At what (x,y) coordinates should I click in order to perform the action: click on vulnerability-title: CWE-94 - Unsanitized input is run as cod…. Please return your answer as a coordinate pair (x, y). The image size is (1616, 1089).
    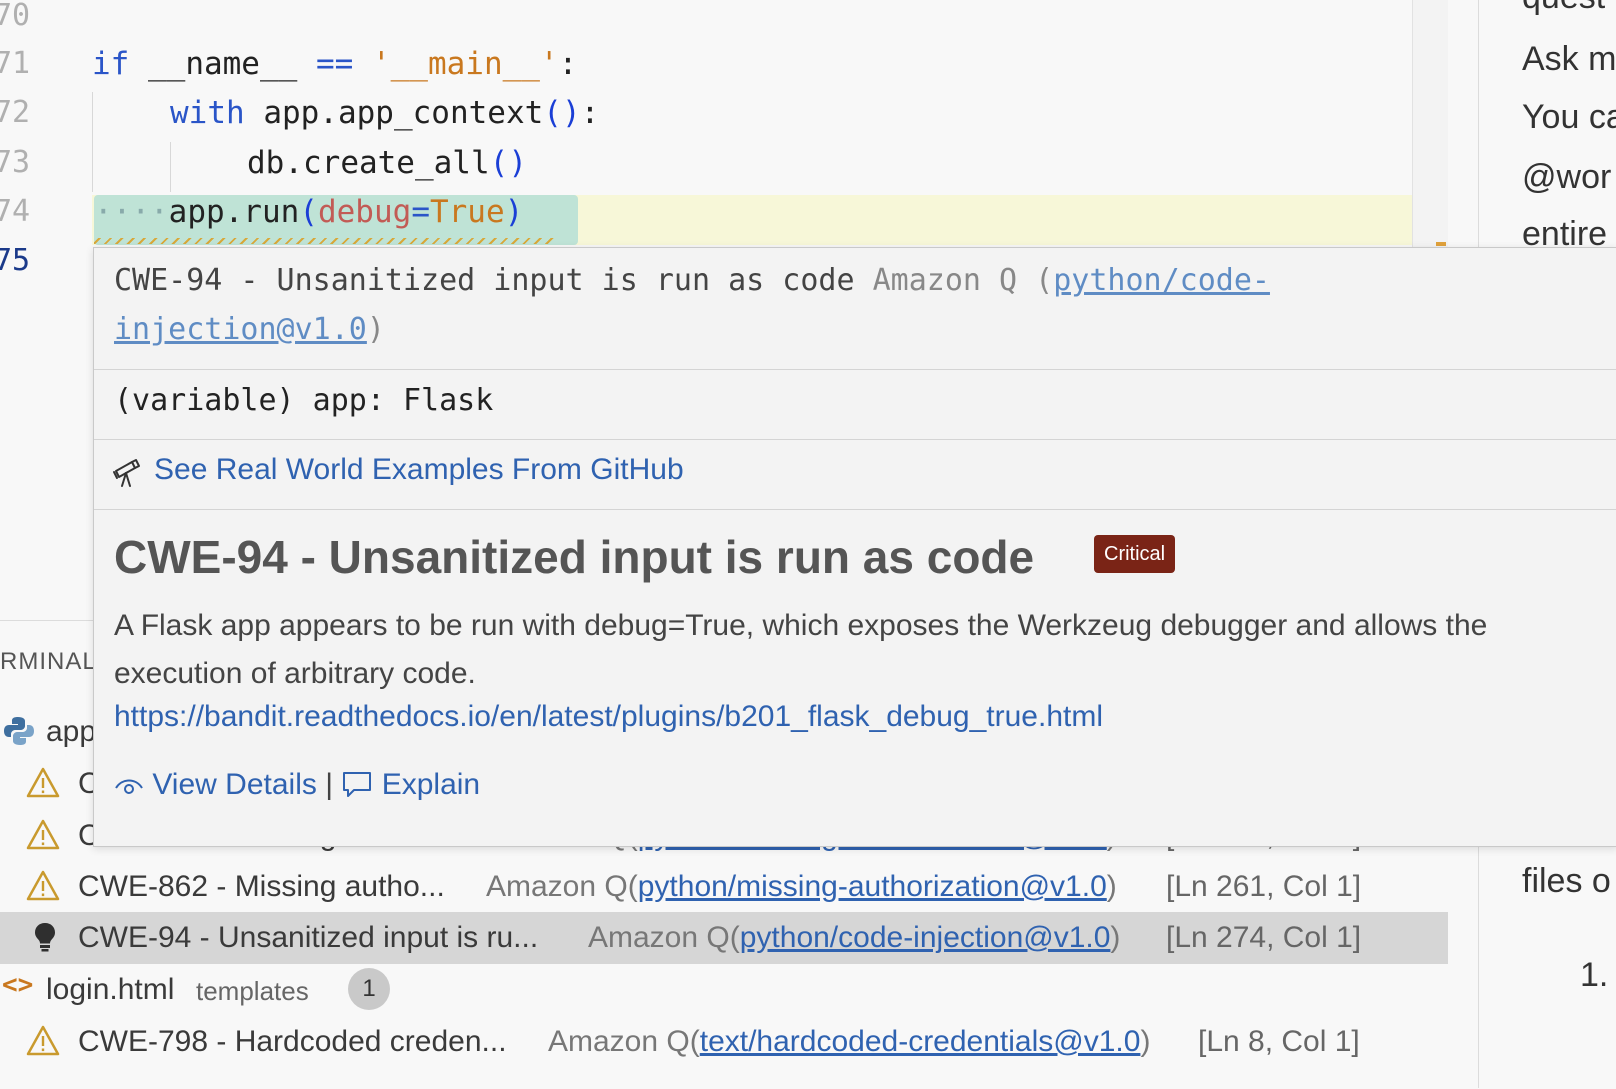
    Looking at the image, I should click on (574, 557).